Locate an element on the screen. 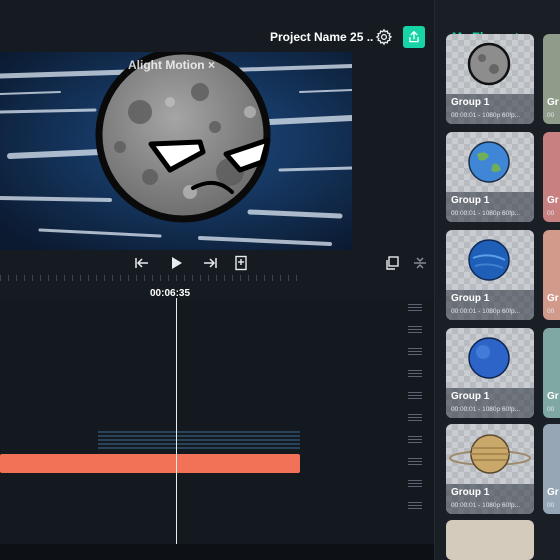 This screenshot has height=560, width=560. share-export-icon is located at coordinates (414, 37).